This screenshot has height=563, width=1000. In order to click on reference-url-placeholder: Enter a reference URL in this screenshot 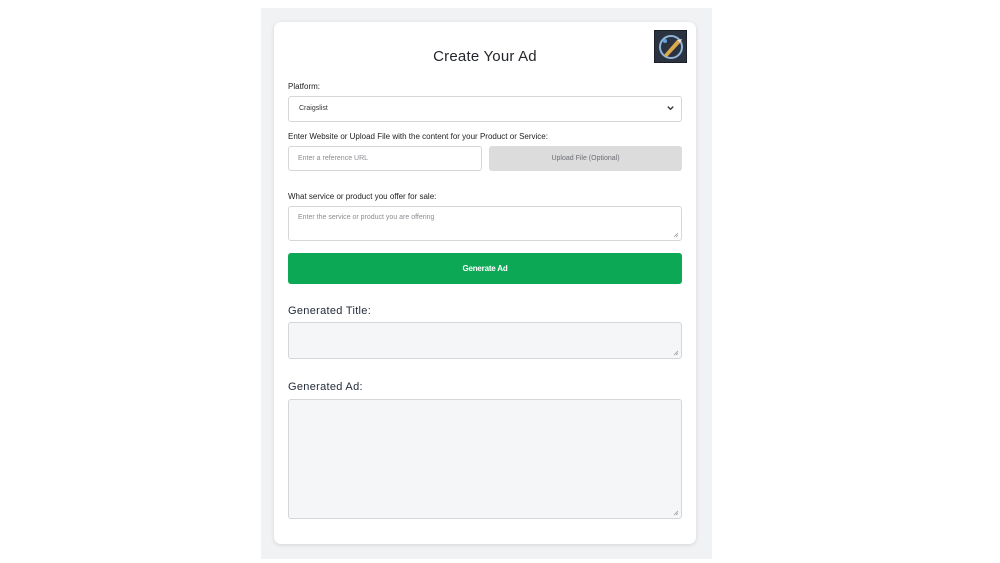, I will do `click(333, 158)`.